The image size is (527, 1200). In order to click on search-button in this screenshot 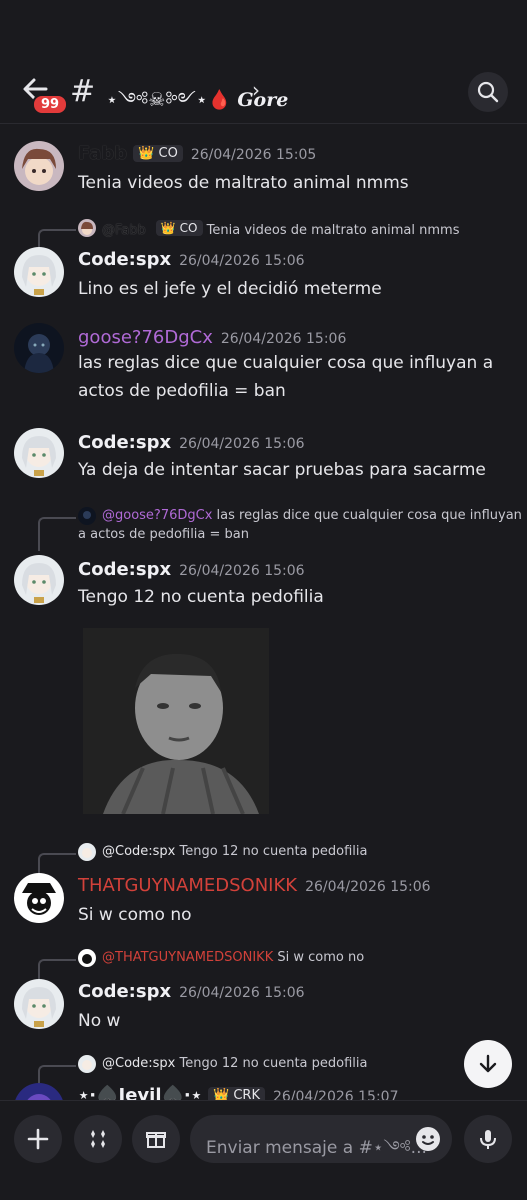, I will do `click(488, 92)`.